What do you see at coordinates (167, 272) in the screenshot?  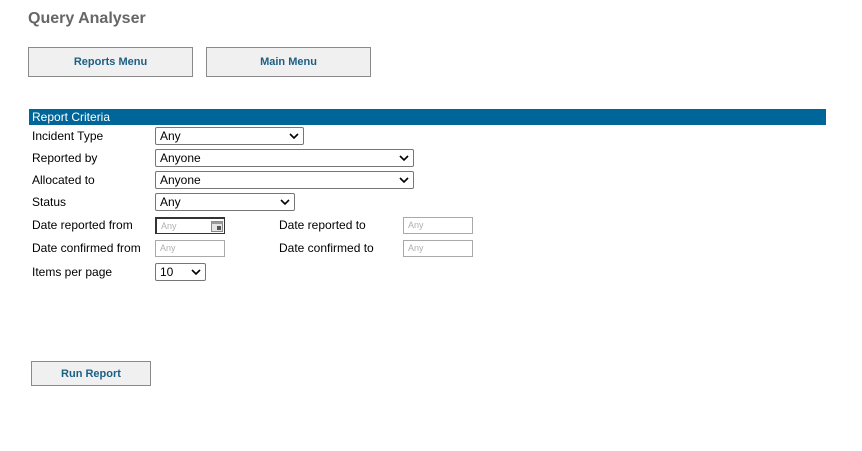 I see `items-per-page-value: 10` at bounding box center [167, 272].